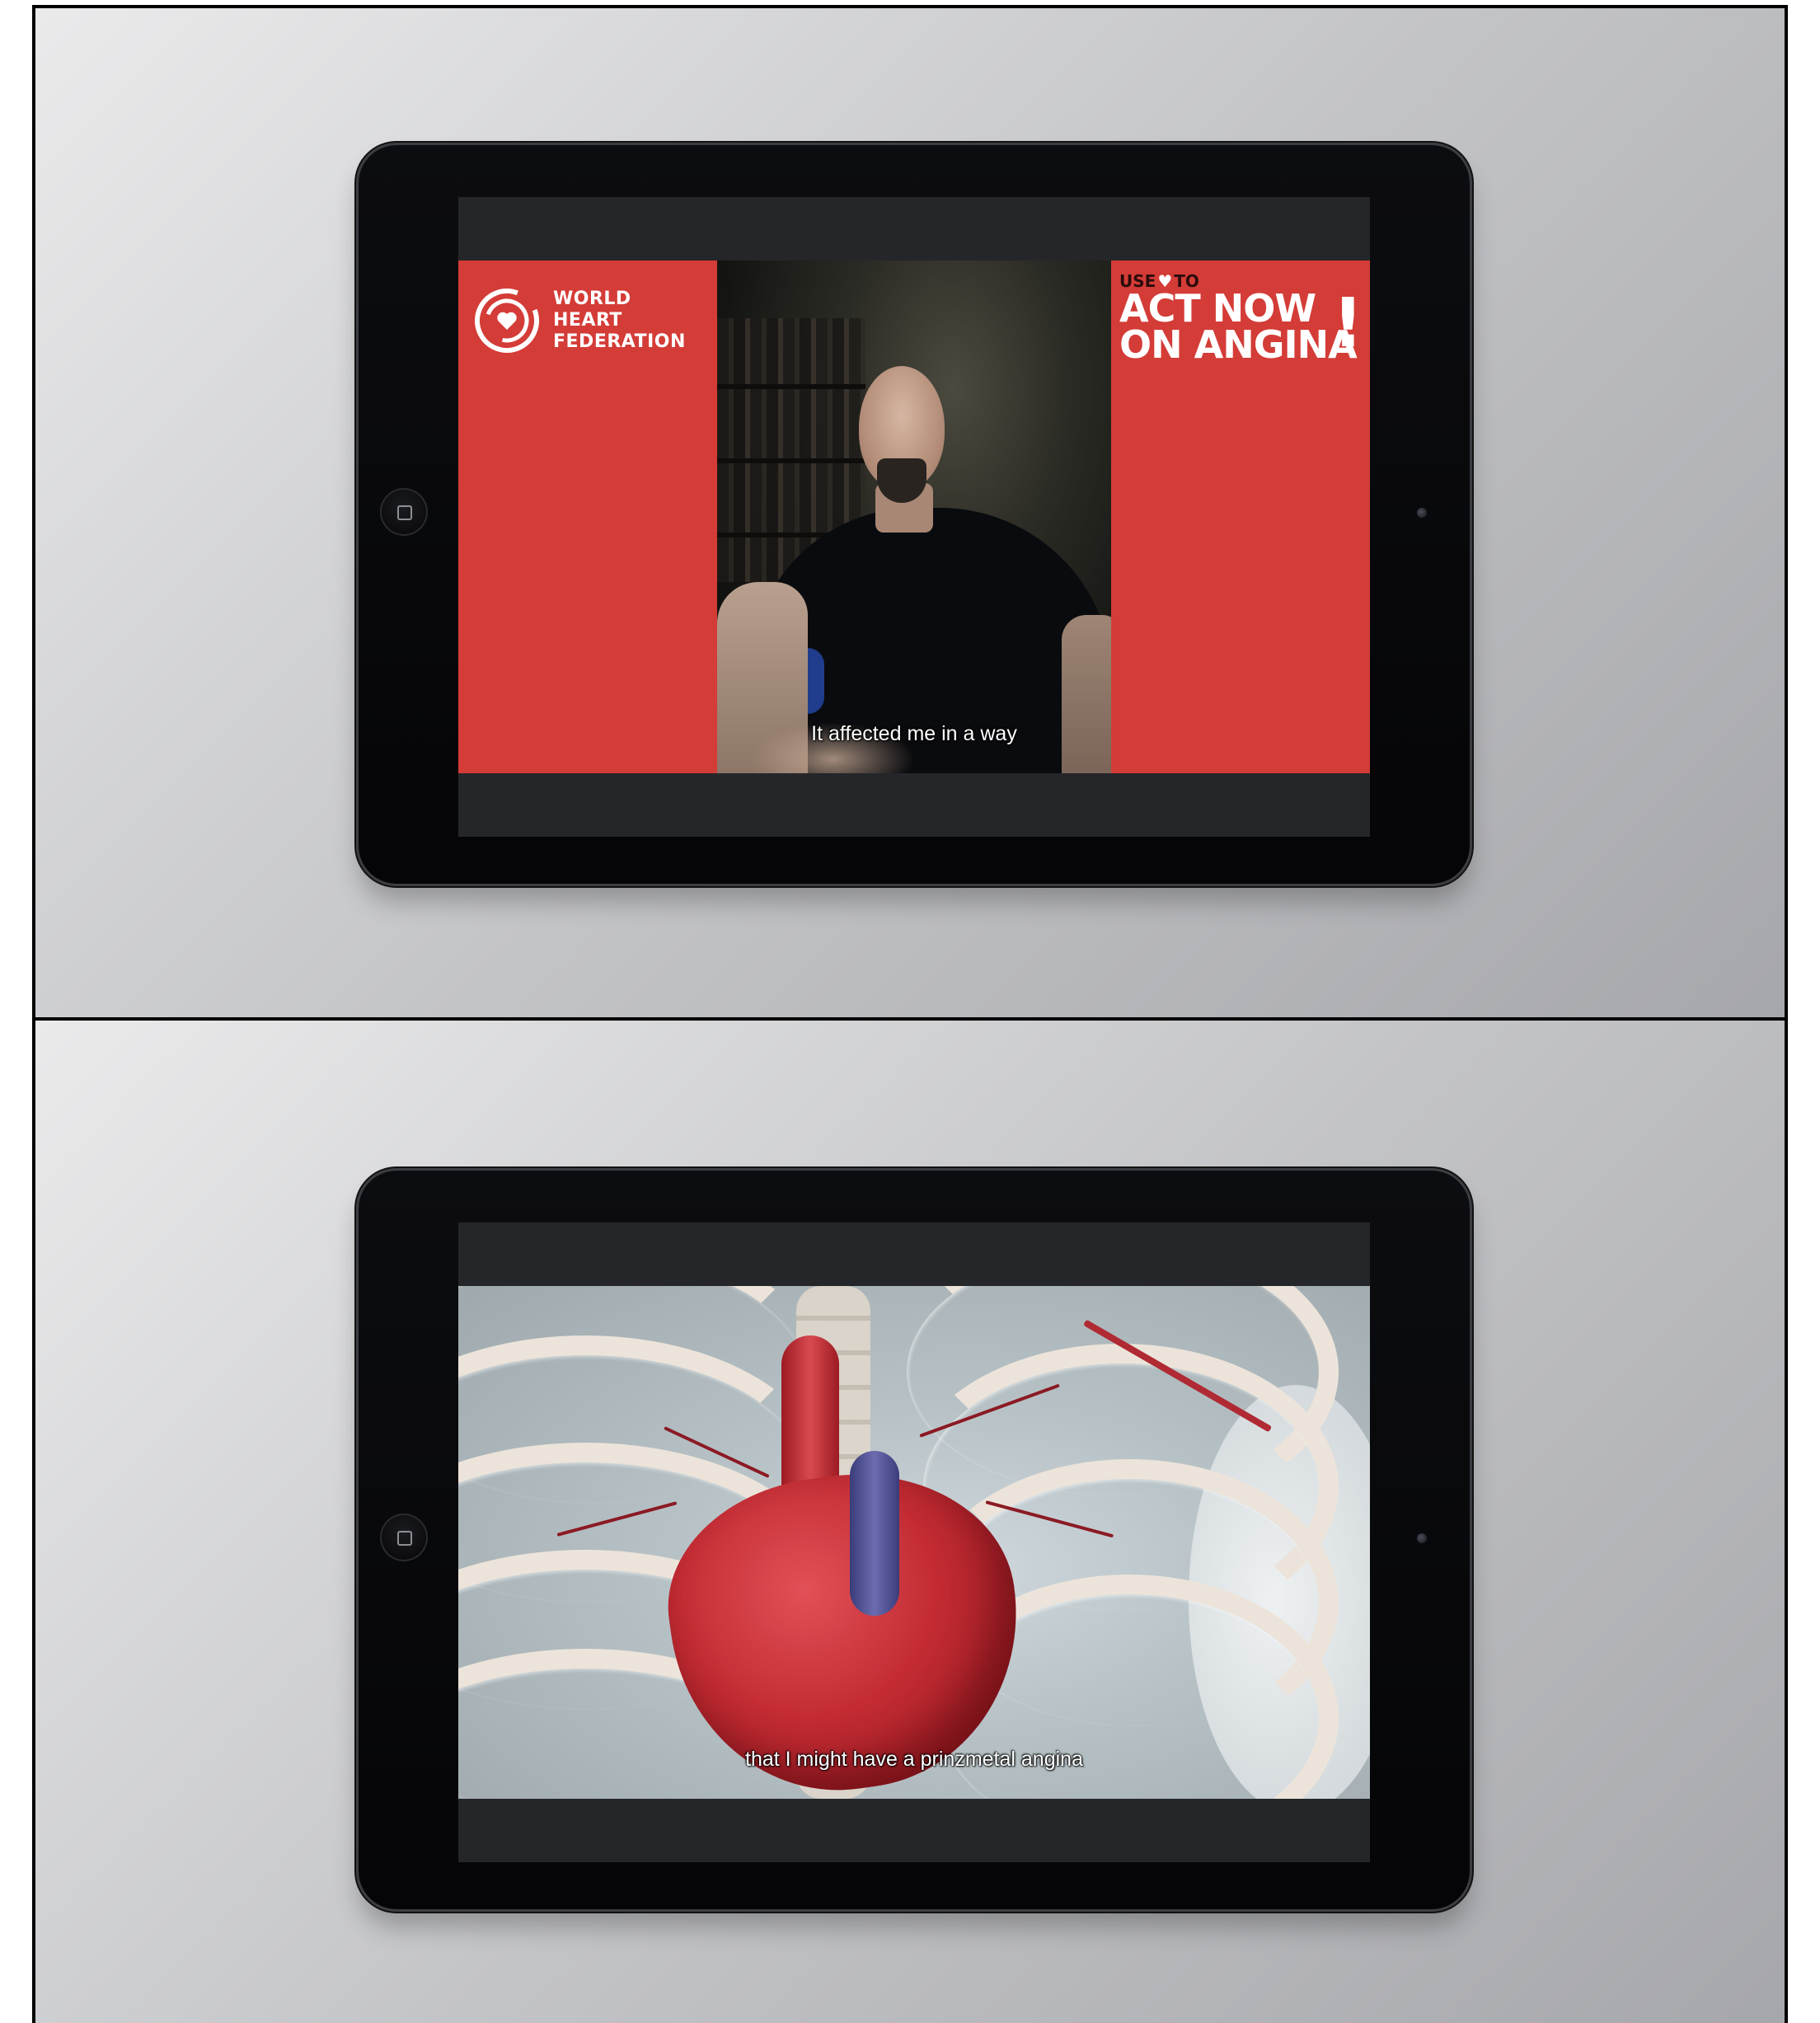 The image size is (1820, 2023). I want to click on logo-line-1: WORLD, so click(592, 299).